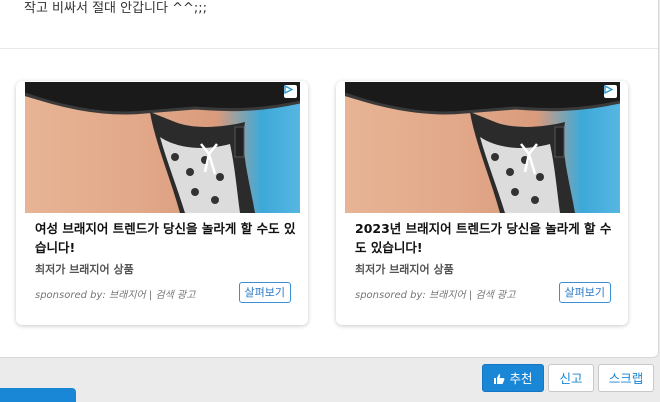  I want to click on divider, so click(329, 48).